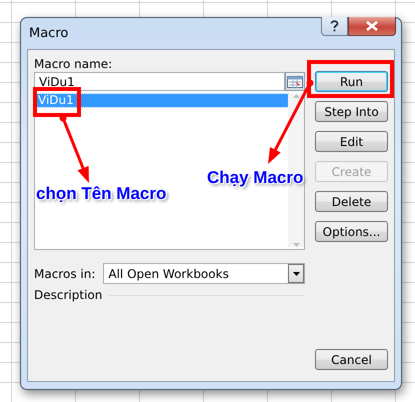 This screenshot has height=402, width=415. Describe the element at coordinates (296, 274) in the screenshot. I see `dropdown-arrow-icon` at that location.